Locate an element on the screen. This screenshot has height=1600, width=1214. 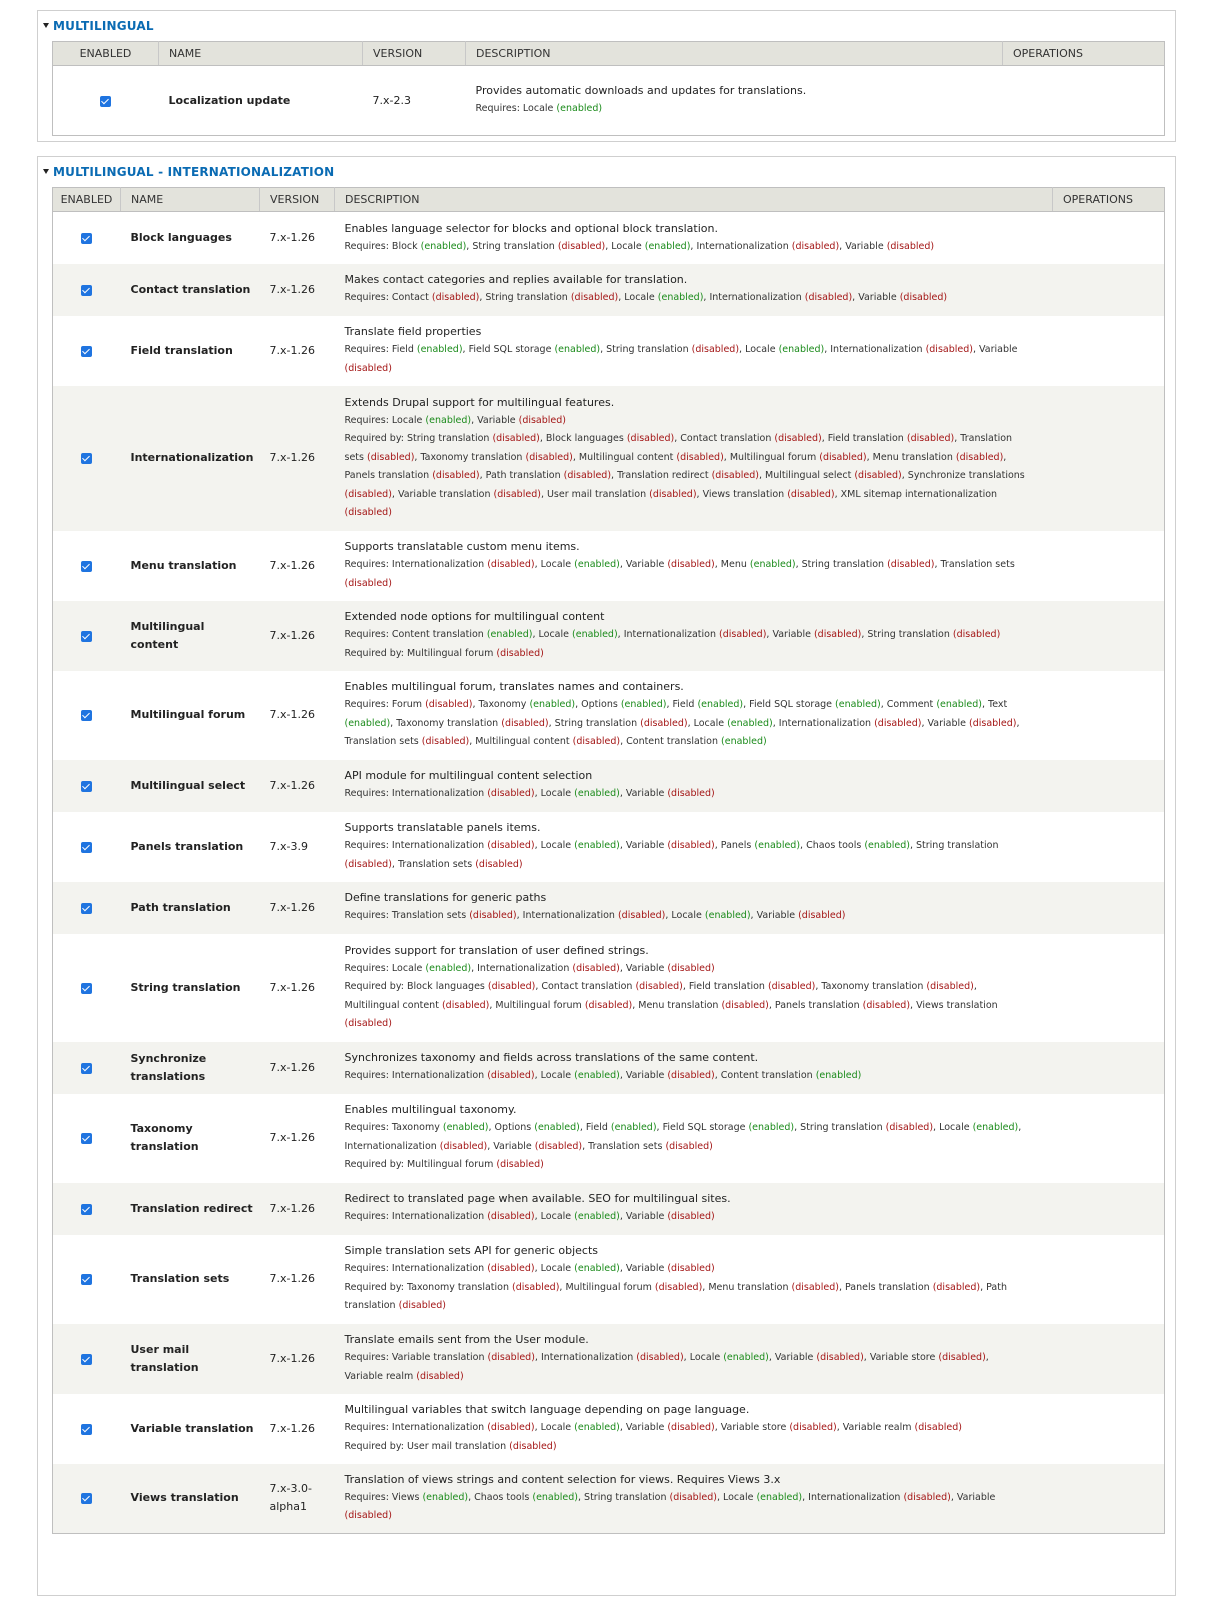
requirement-text: , Field is located at coordinates (595, 1128).